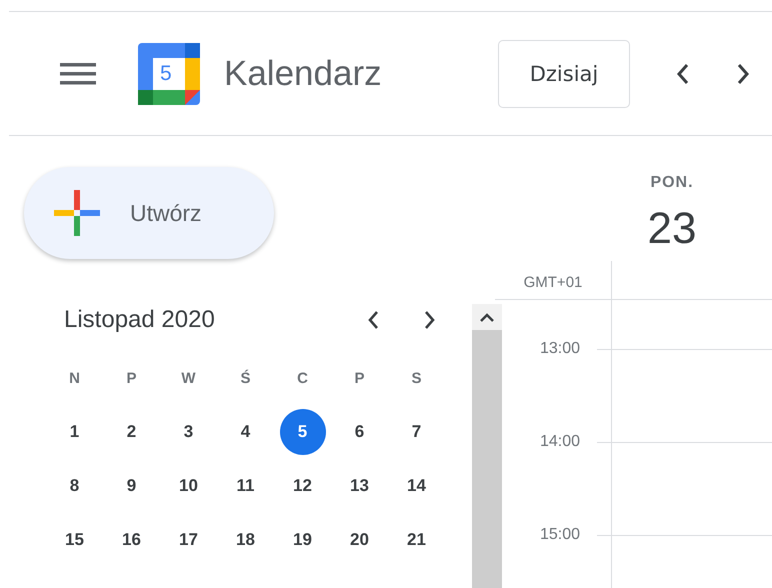  Describe the element at coordinates (131, 540) in the screenshot. I see `calendar-day: 16` at that location.